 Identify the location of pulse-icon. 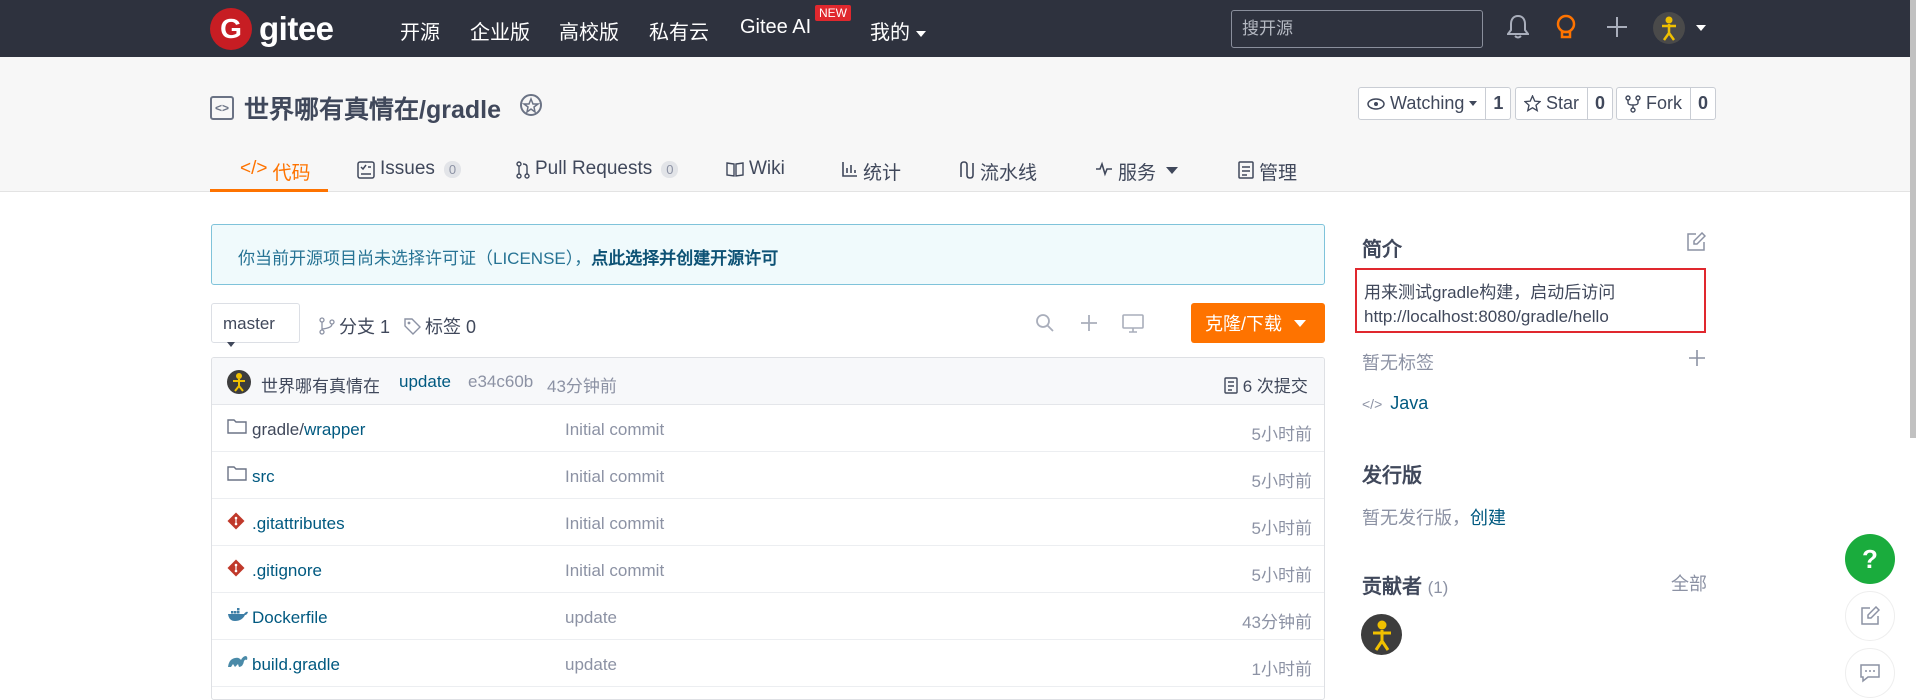
(1104, 169).